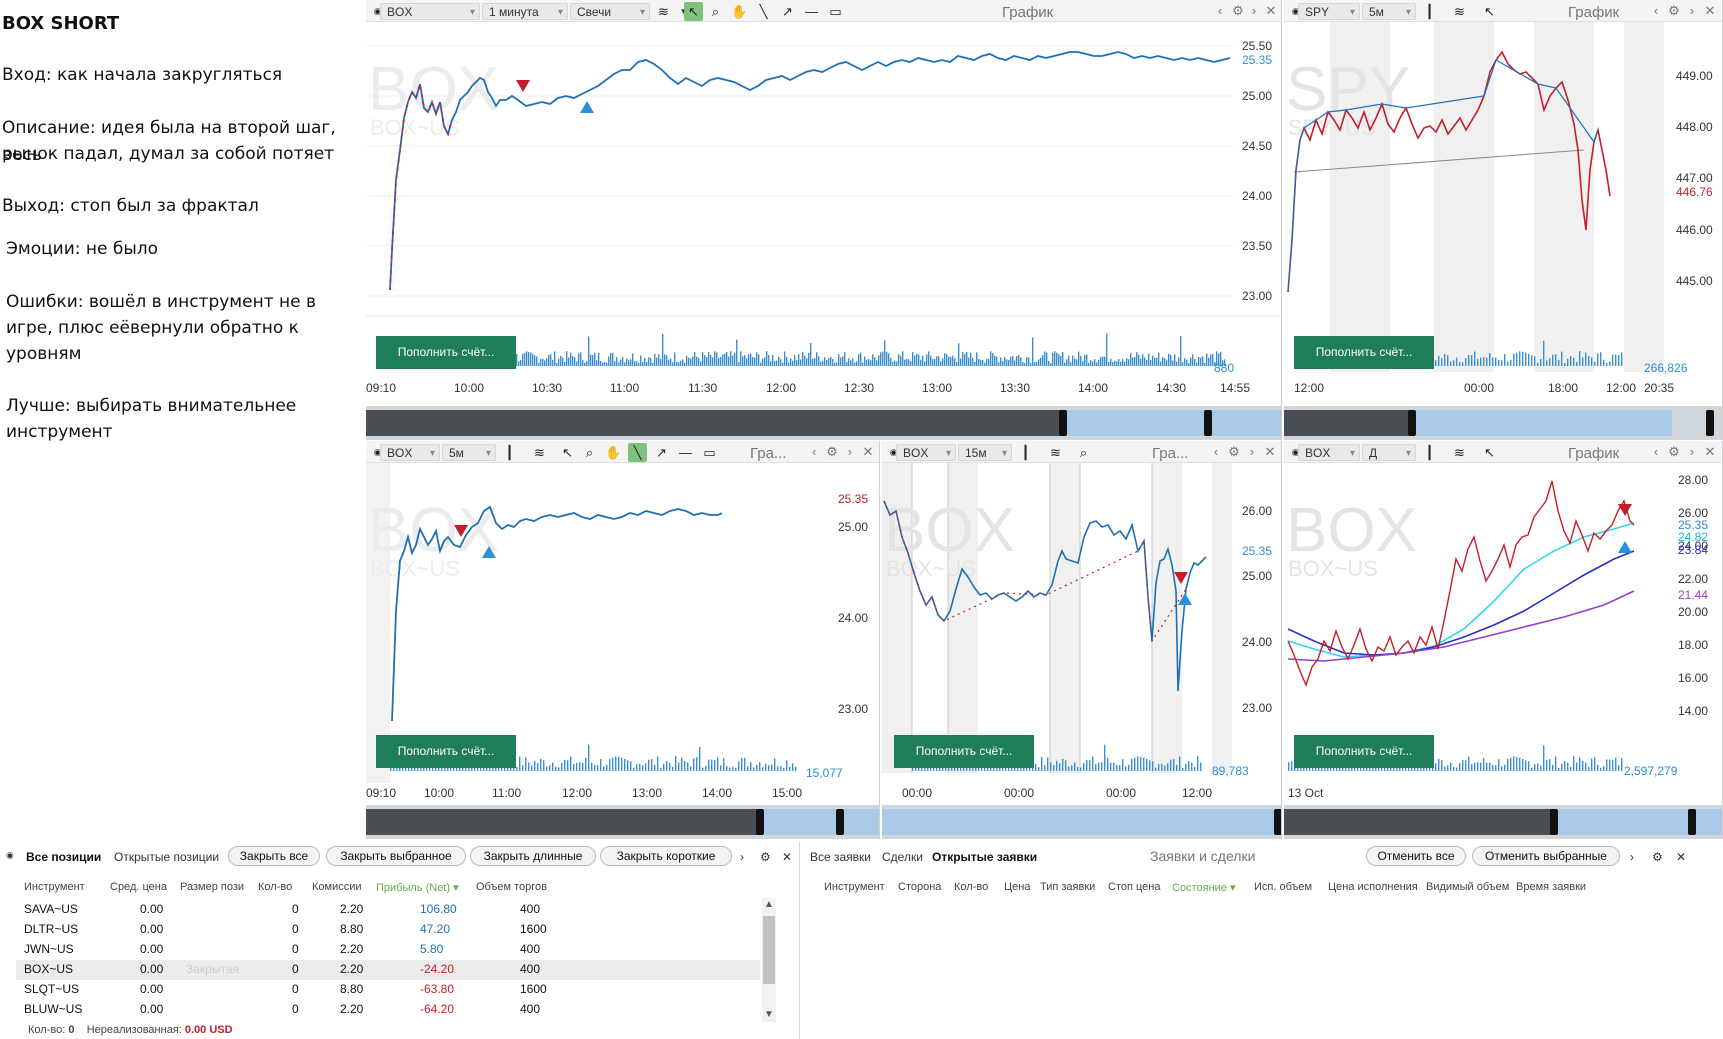 The width and height of the screenshot is (1723, 1039). Describe the element at coordinates (274, 856) in the screenshot. I see `close-all-button: Закрыть все` at that location.